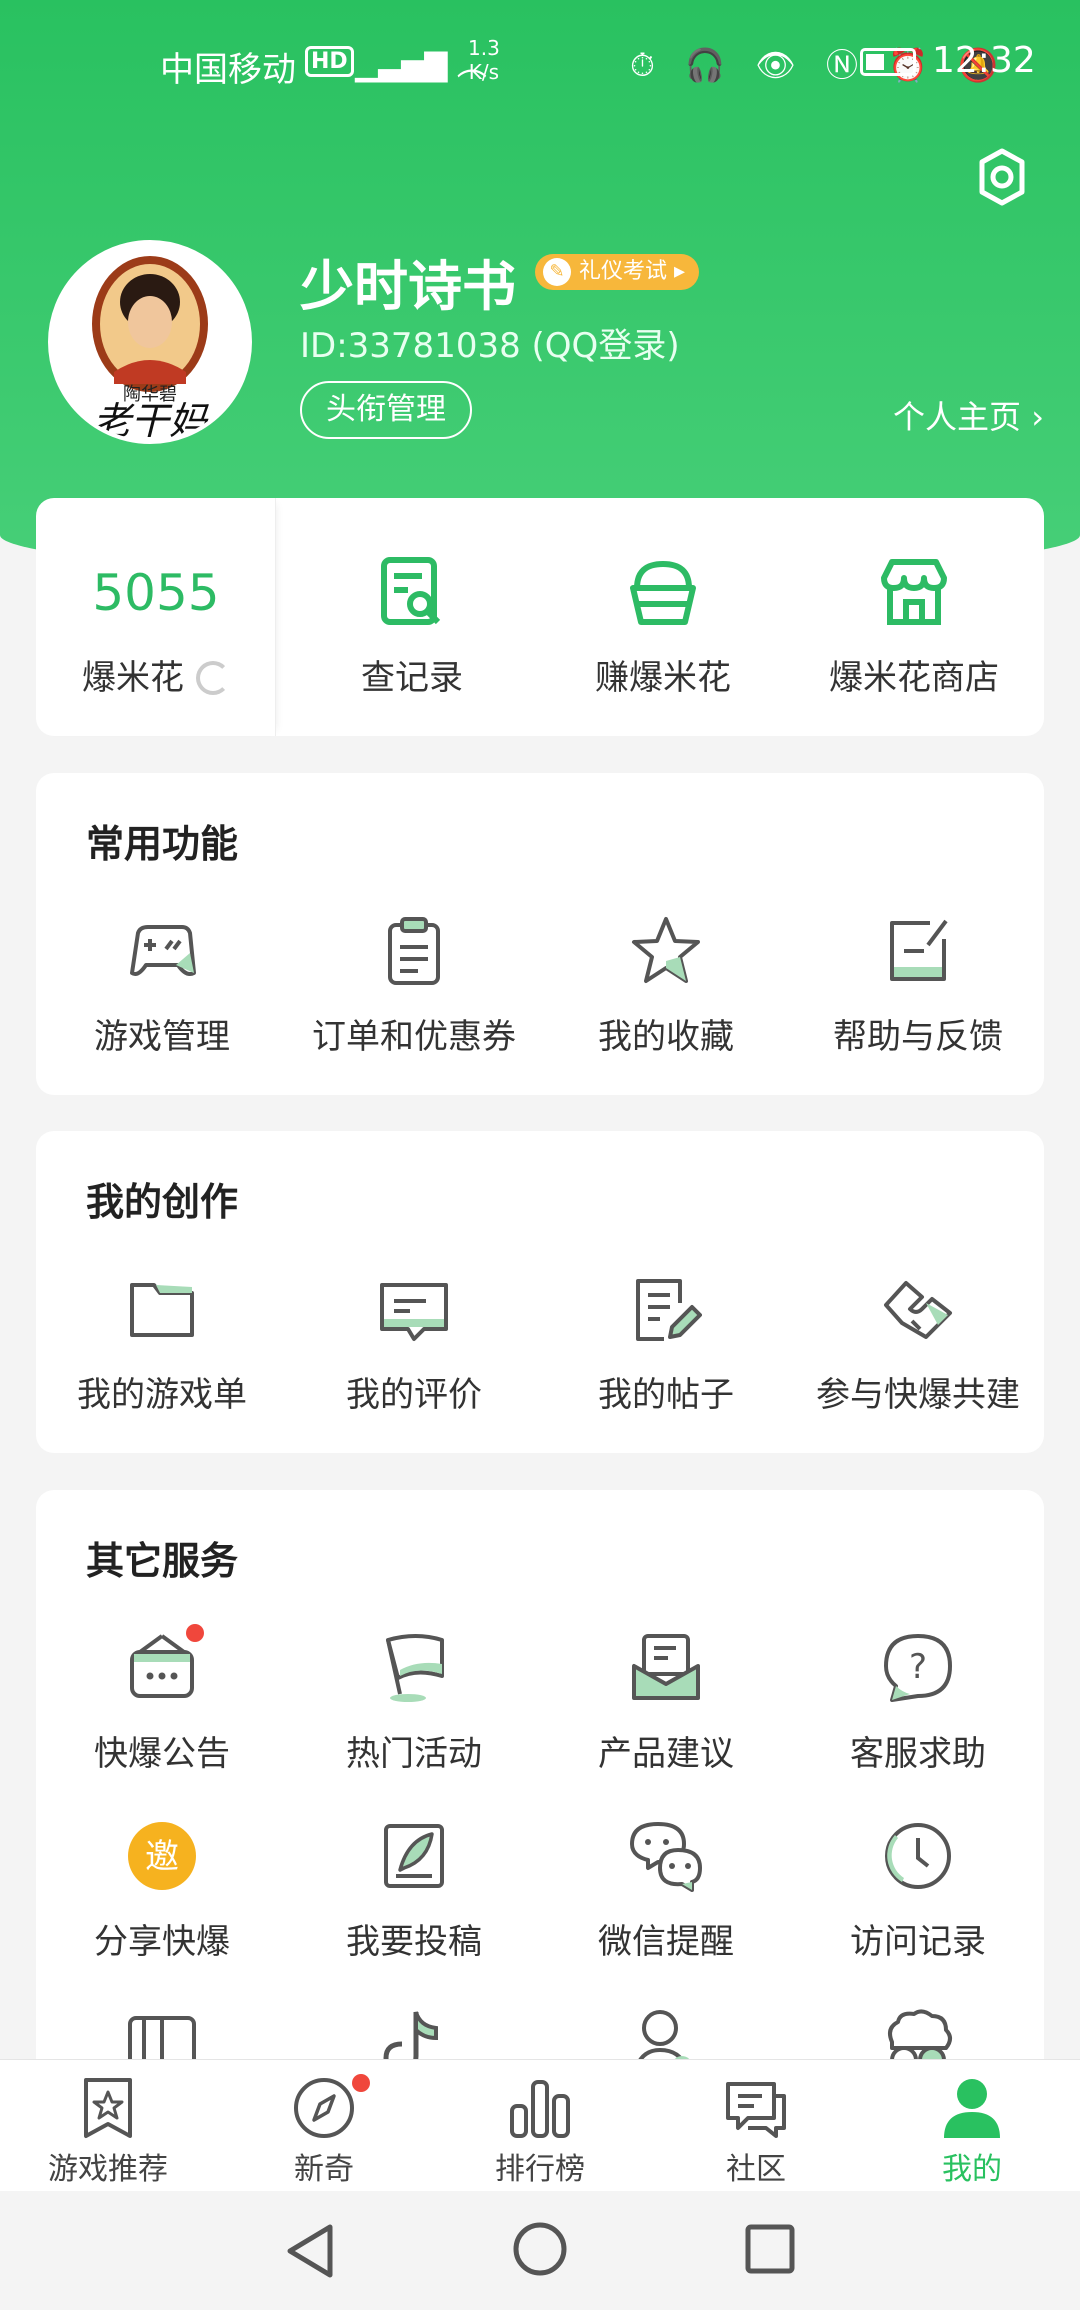 The height and width of the screenshot is (2310, 1080). I want to click on popcorn-value: 5055, so click(156, 593).